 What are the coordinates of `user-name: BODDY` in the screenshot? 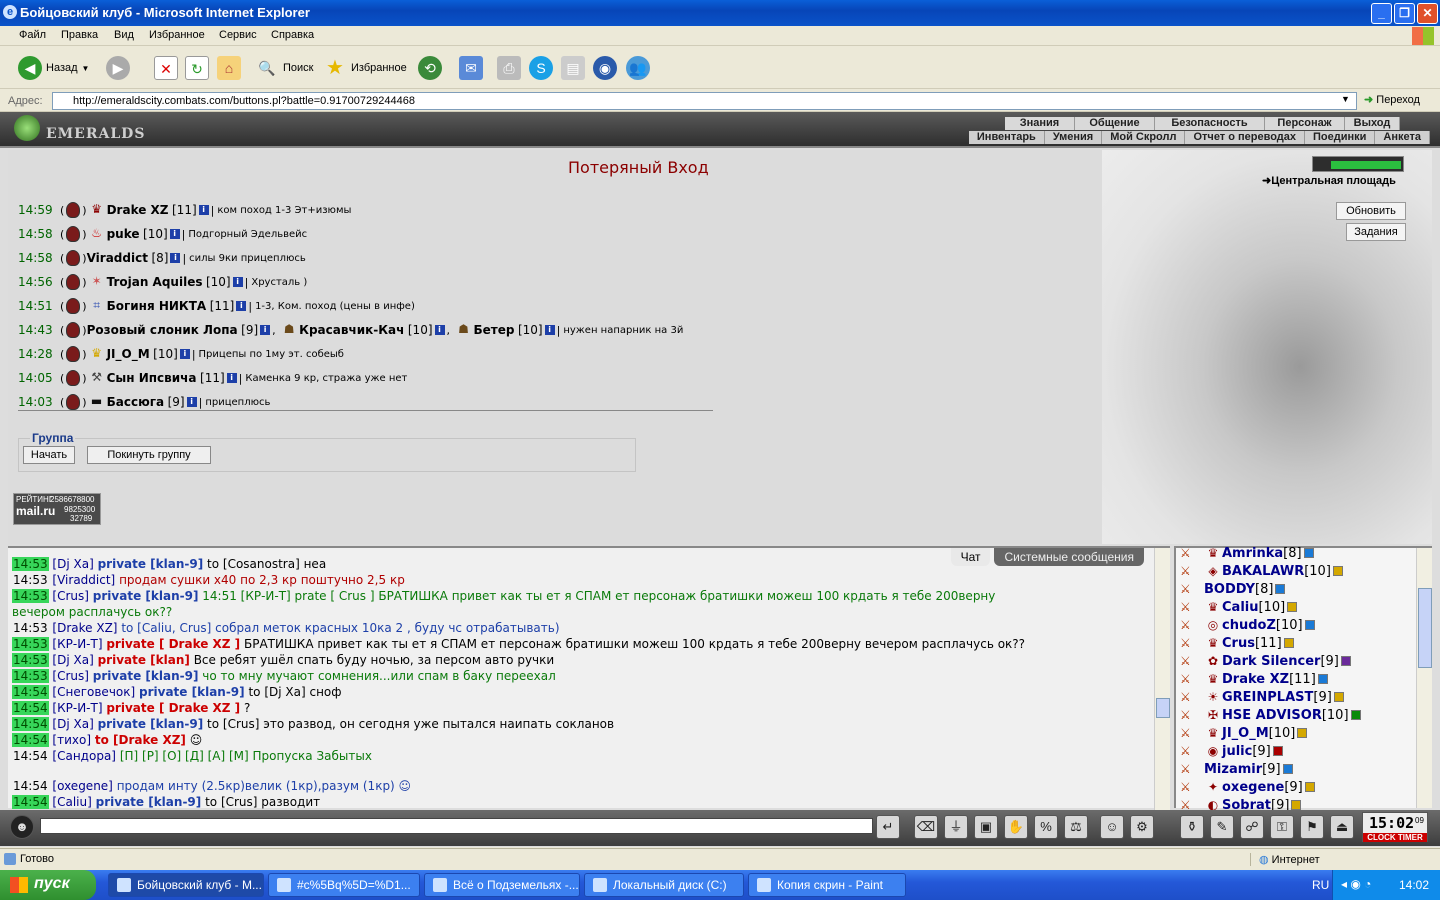 It's located at (1229, 589).